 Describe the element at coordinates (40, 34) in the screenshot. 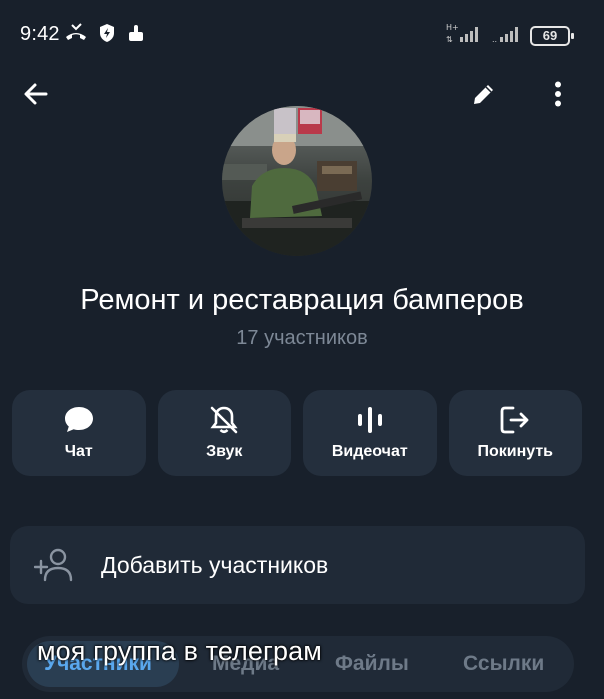

I see `status-time: 9:42` at that location.